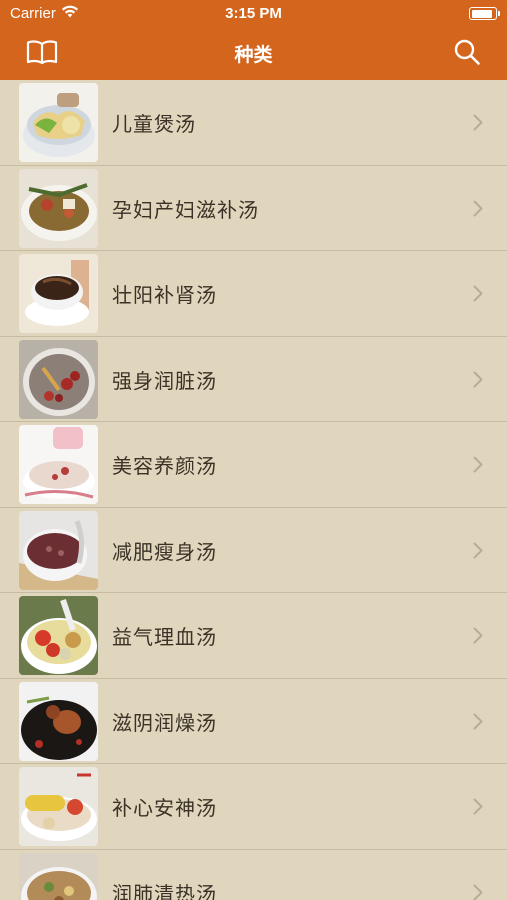 The height and width of the screenshot is (900, 507). I want to click on page-title: 种类, so click(253, 55).